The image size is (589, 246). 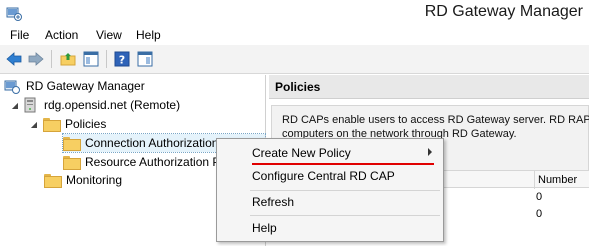 What do you see at coordinates (86, 124) in the screenshot?
I see `tree-label-policies: Policies` at bounding box center [86, 124].